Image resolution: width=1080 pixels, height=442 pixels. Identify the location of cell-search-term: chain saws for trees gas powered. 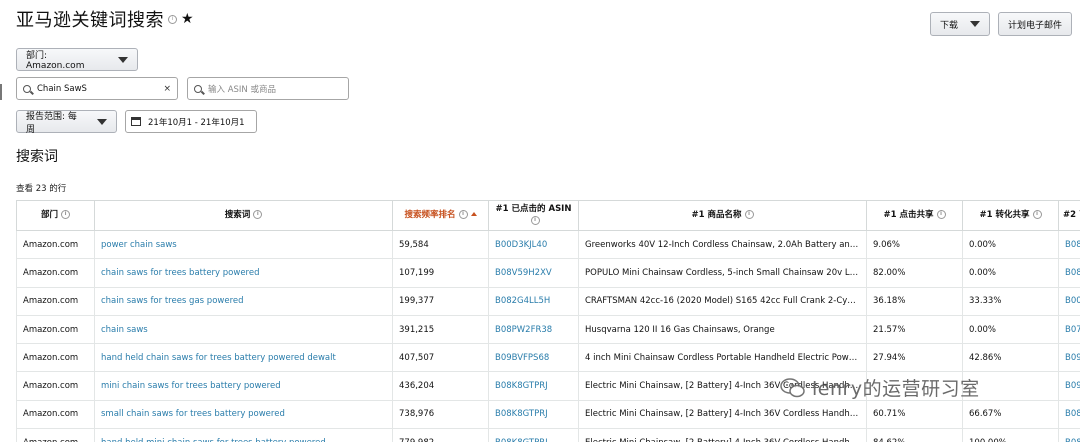
(243, 301).